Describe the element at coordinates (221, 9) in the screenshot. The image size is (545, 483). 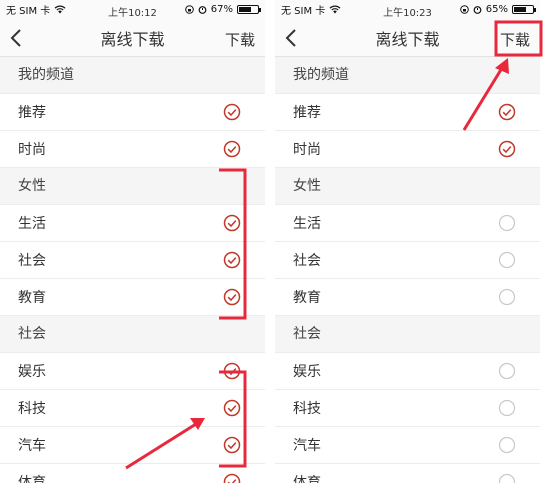
I see `battery-percent: 67%` at that location.